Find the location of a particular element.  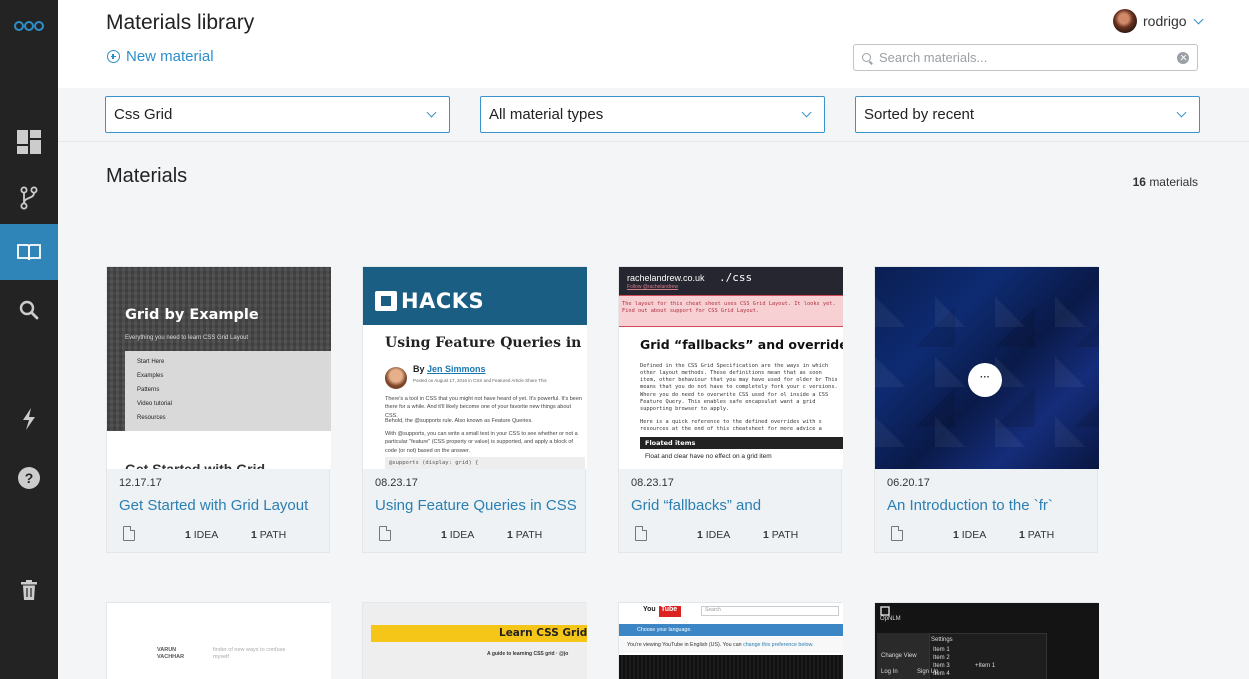

thumb-menu-item: Video tutorial is located at coordinates (154, 404).